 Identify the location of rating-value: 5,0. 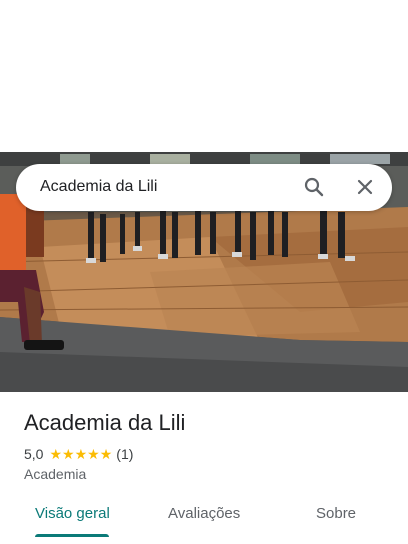
(34, 454).